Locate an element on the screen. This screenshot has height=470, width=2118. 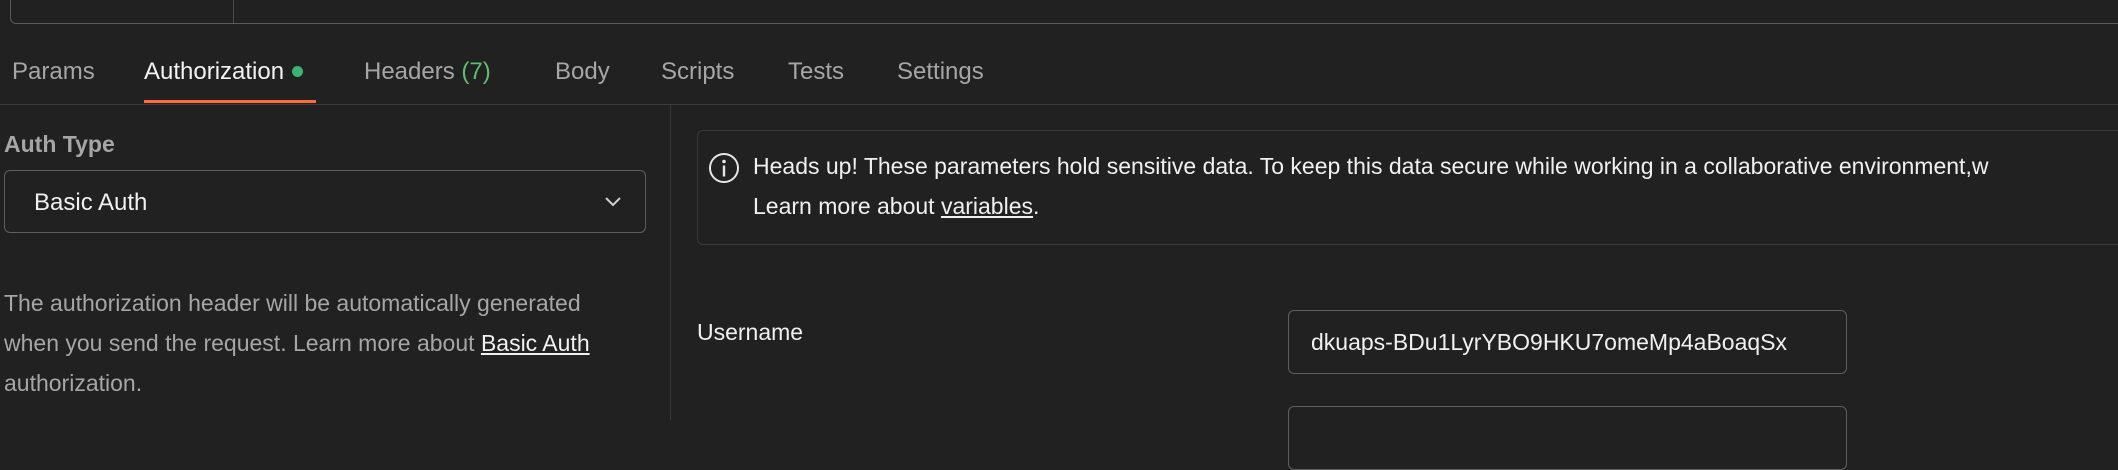
username-label: Username is located at coordinates (750, 332).